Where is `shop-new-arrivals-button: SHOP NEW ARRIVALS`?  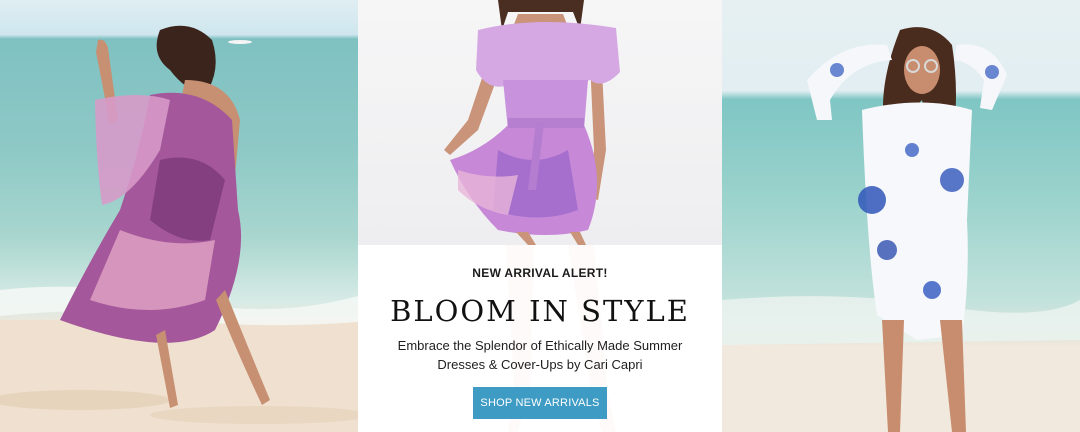 shop-new-arrivals-button: SHOP NEW ARRIVALS is located at coordinates (540, 403).